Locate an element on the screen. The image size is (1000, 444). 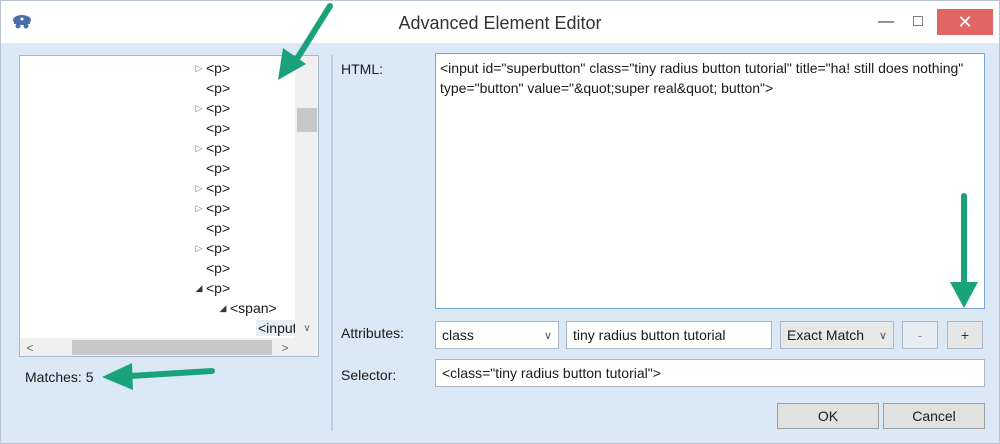
maximize-button: □ is located at coordinates (918, 22).